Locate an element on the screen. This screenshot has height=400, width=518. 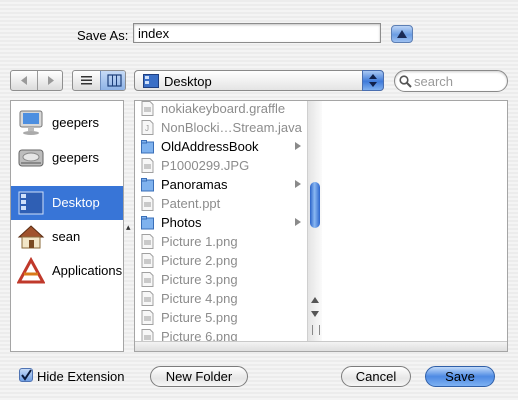
search-field: search is located at coordinates (451, 81).